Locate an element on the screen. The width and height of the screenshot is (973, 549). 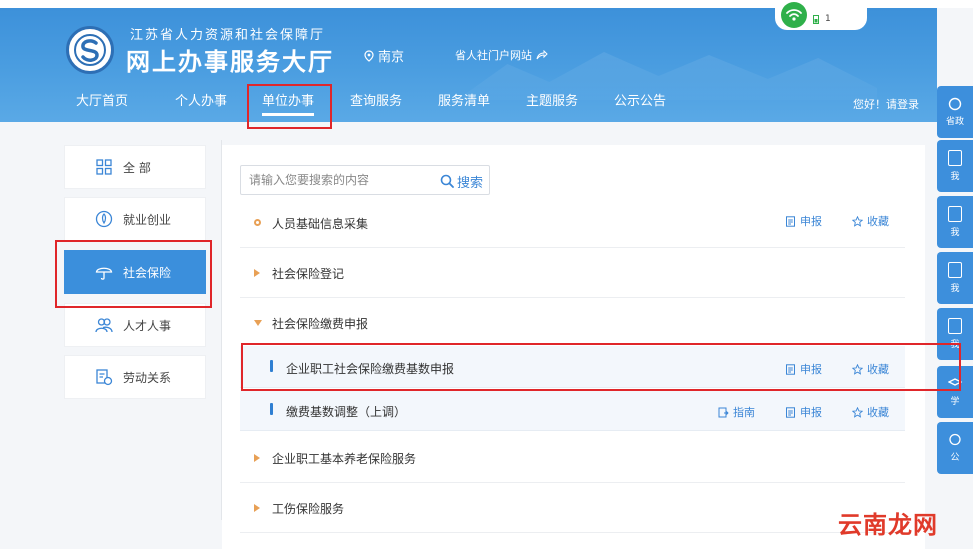
nav-item-personal: 个人办事 is located at coordinates (201, 104).